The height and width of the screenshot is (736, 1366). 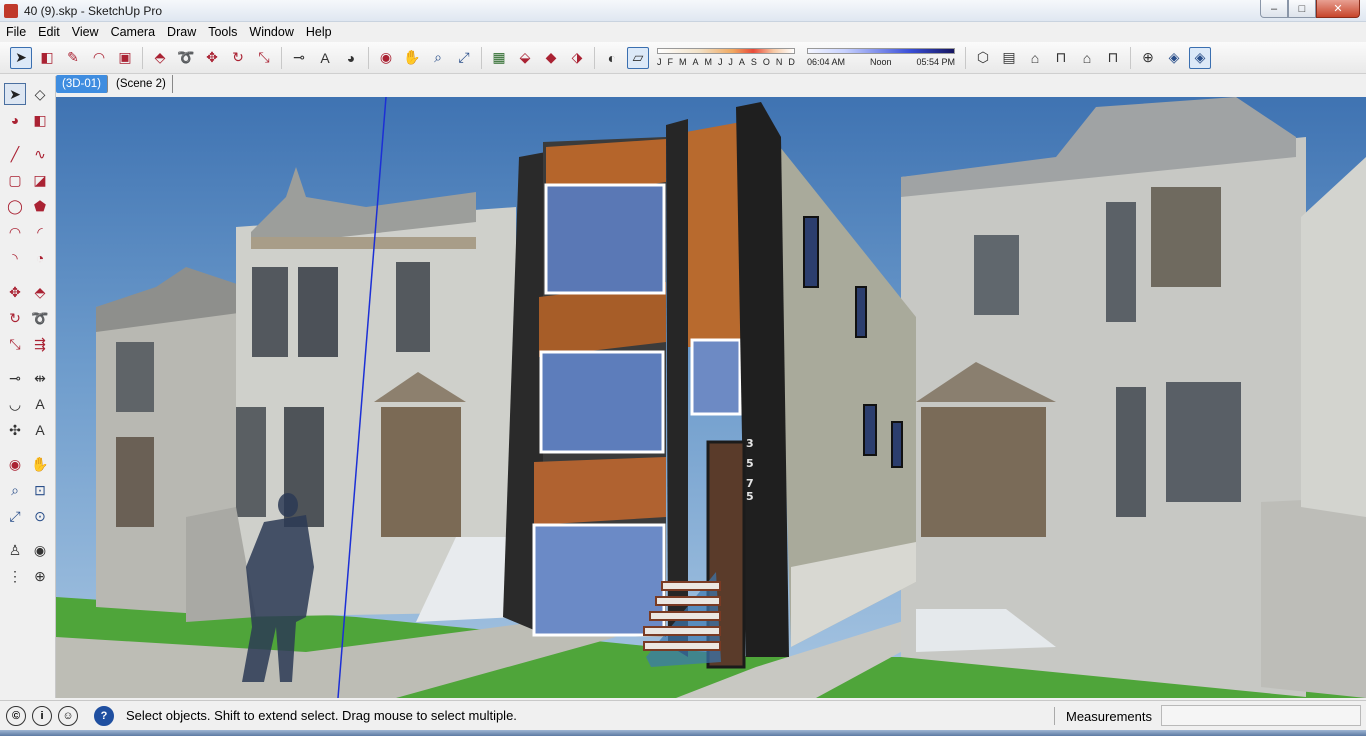 What do you see at coordinates (15, 344) in the screenshot?
I see `scale-icon: ⤡` at bounding box center [15, 344].